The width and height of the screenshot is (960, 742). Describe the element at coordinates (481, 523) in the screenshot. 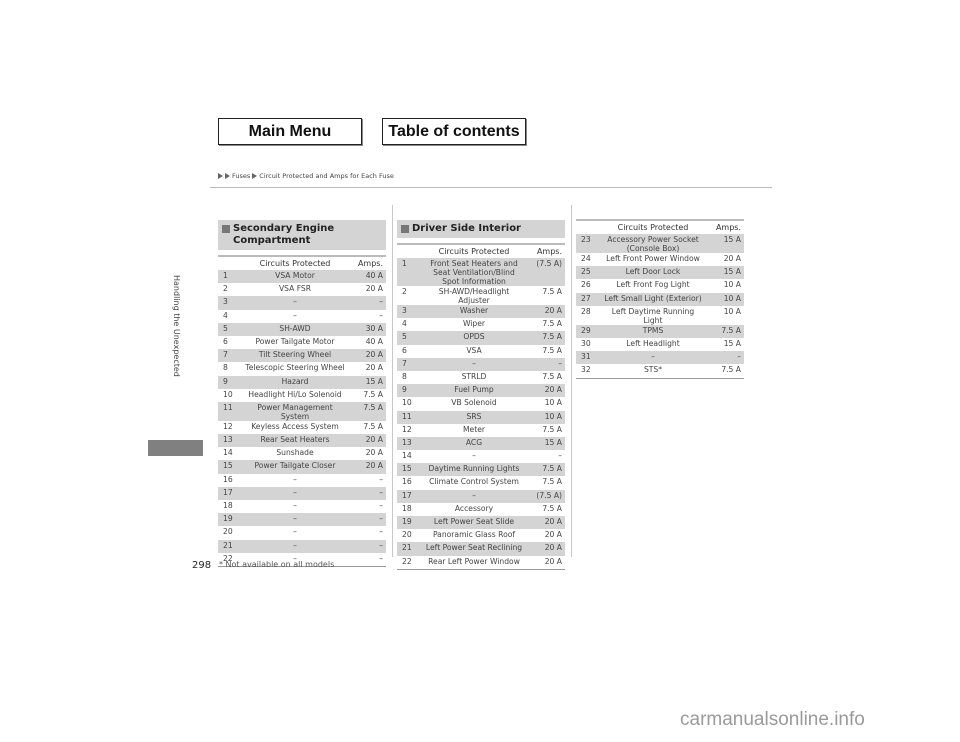

I see `table-row: 19 Left Power Seat Slide 20 A` at that location.